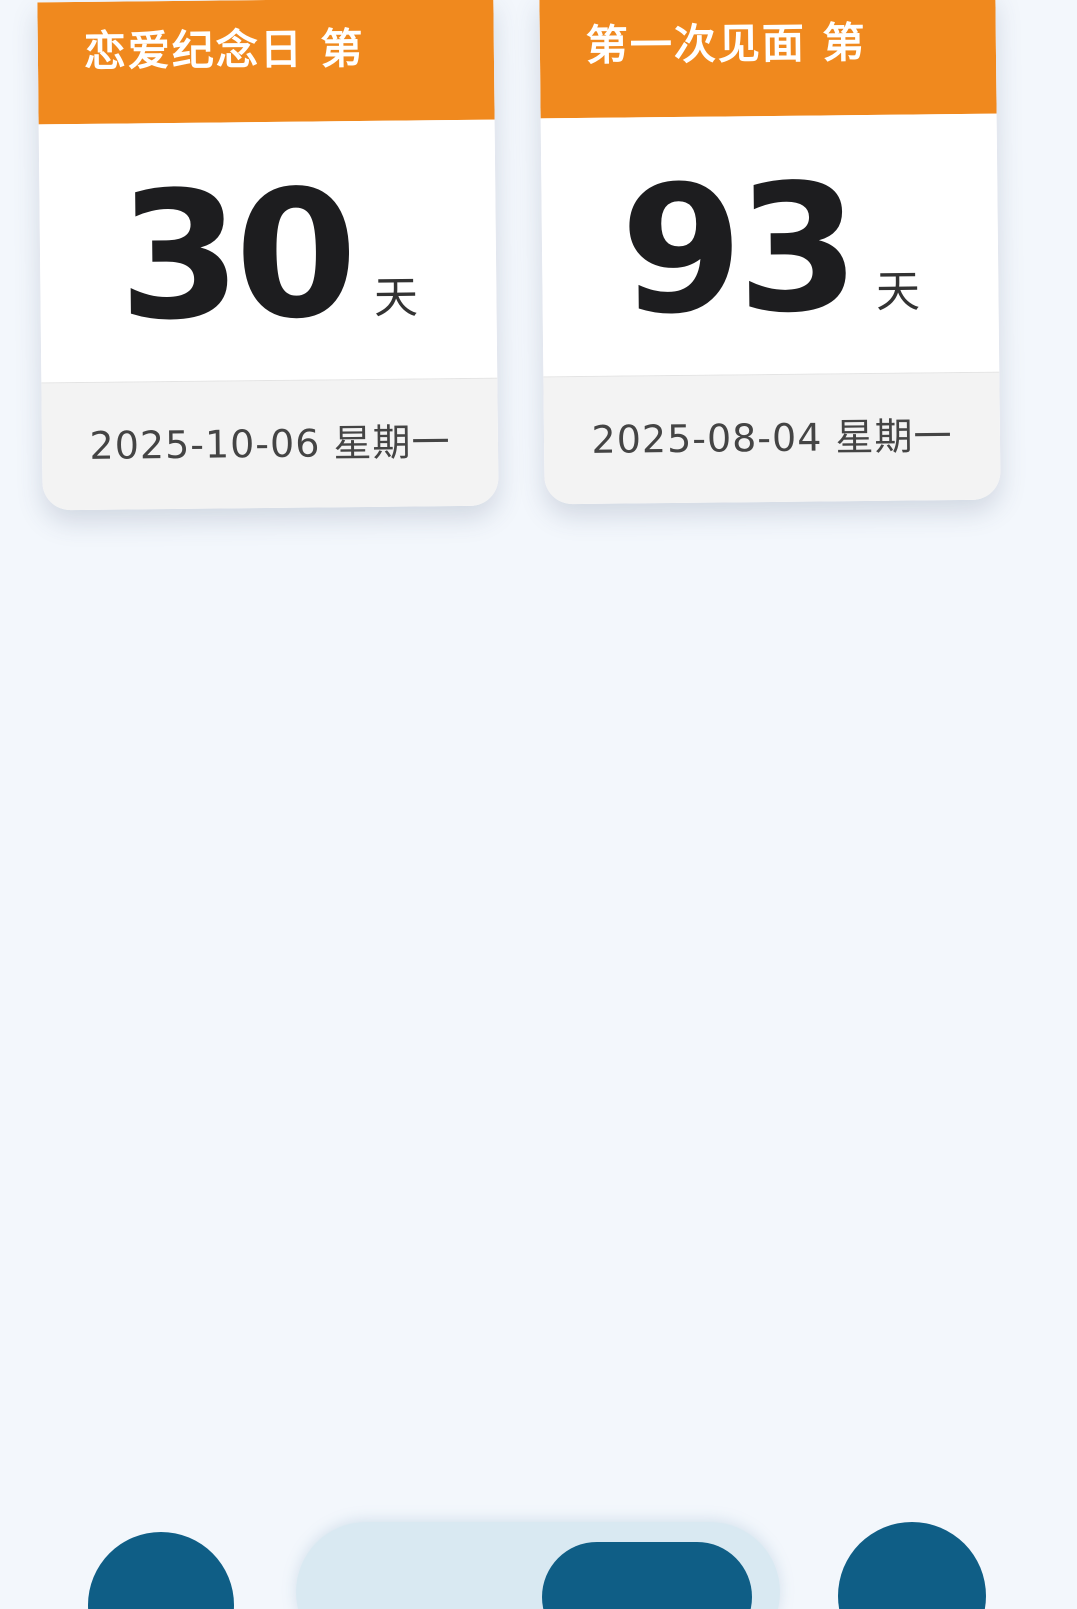 The height and width of the screenshot is (1609, 1077). I want to click on count-wrap: 93 天, so click(770, 250).